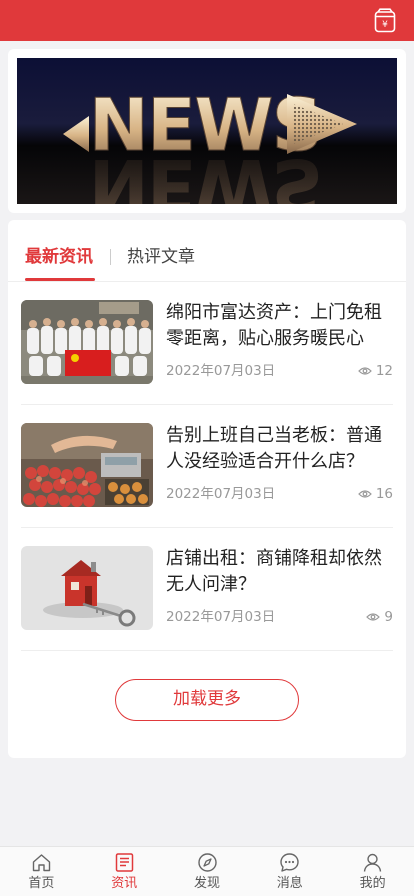 The image size is (414, 896). Describe the element at coordinates (372, 862) in the screenshot. I see `user-icon` at that location.